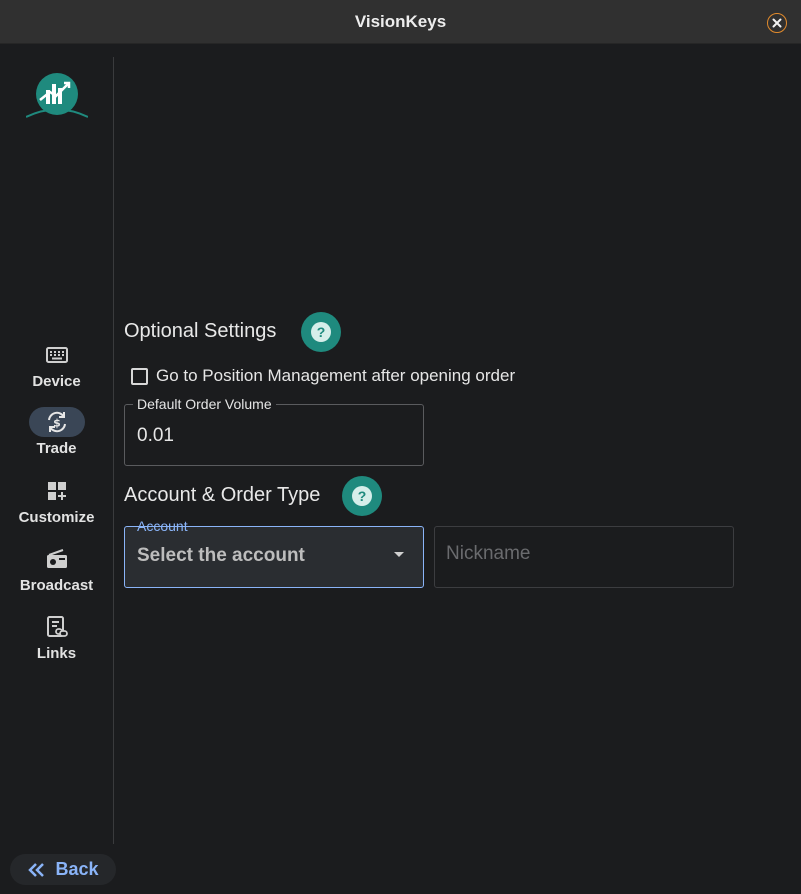  I want to click on optional-settings-help-button: ?, so click(321, 332).